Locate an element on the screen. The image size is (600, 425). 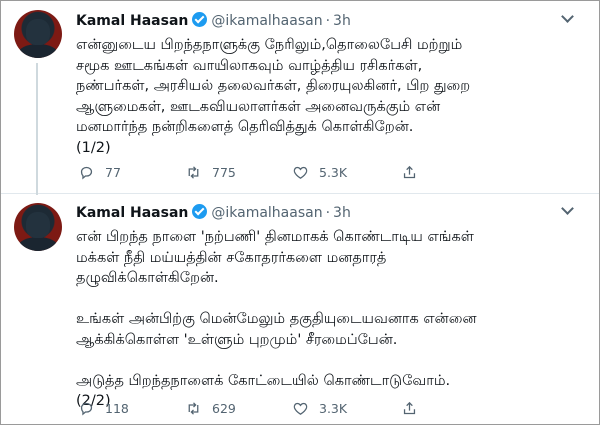
retweet-count: 629 is located at coordinates (224, 408).